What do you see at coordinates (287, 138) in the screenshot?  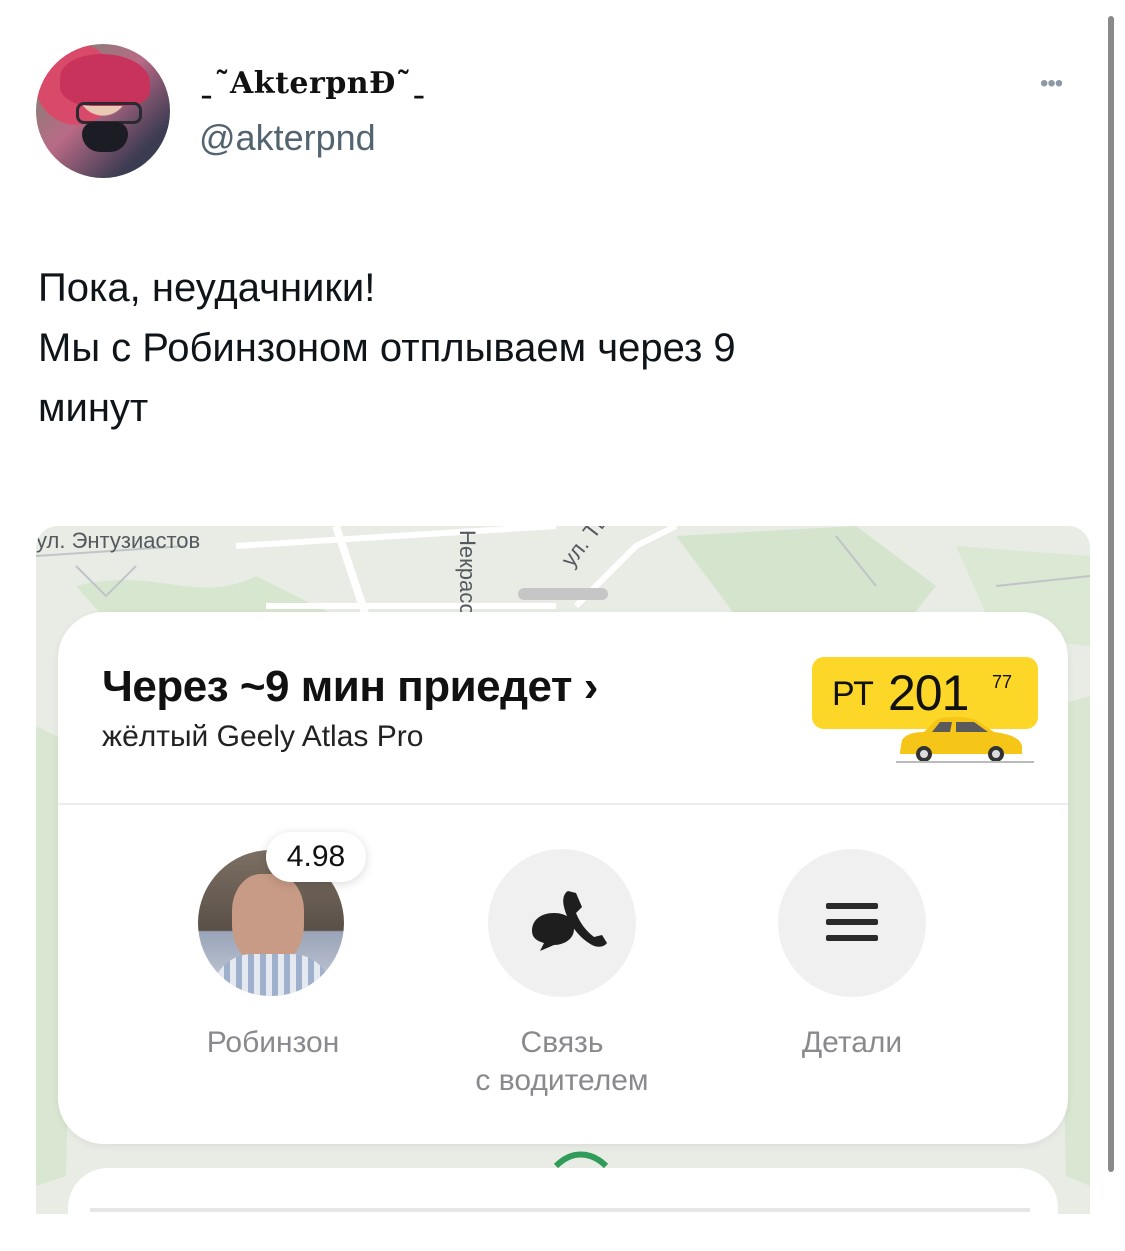 I see `user-handle: @akterpnd` at bounding box center [287, 138].